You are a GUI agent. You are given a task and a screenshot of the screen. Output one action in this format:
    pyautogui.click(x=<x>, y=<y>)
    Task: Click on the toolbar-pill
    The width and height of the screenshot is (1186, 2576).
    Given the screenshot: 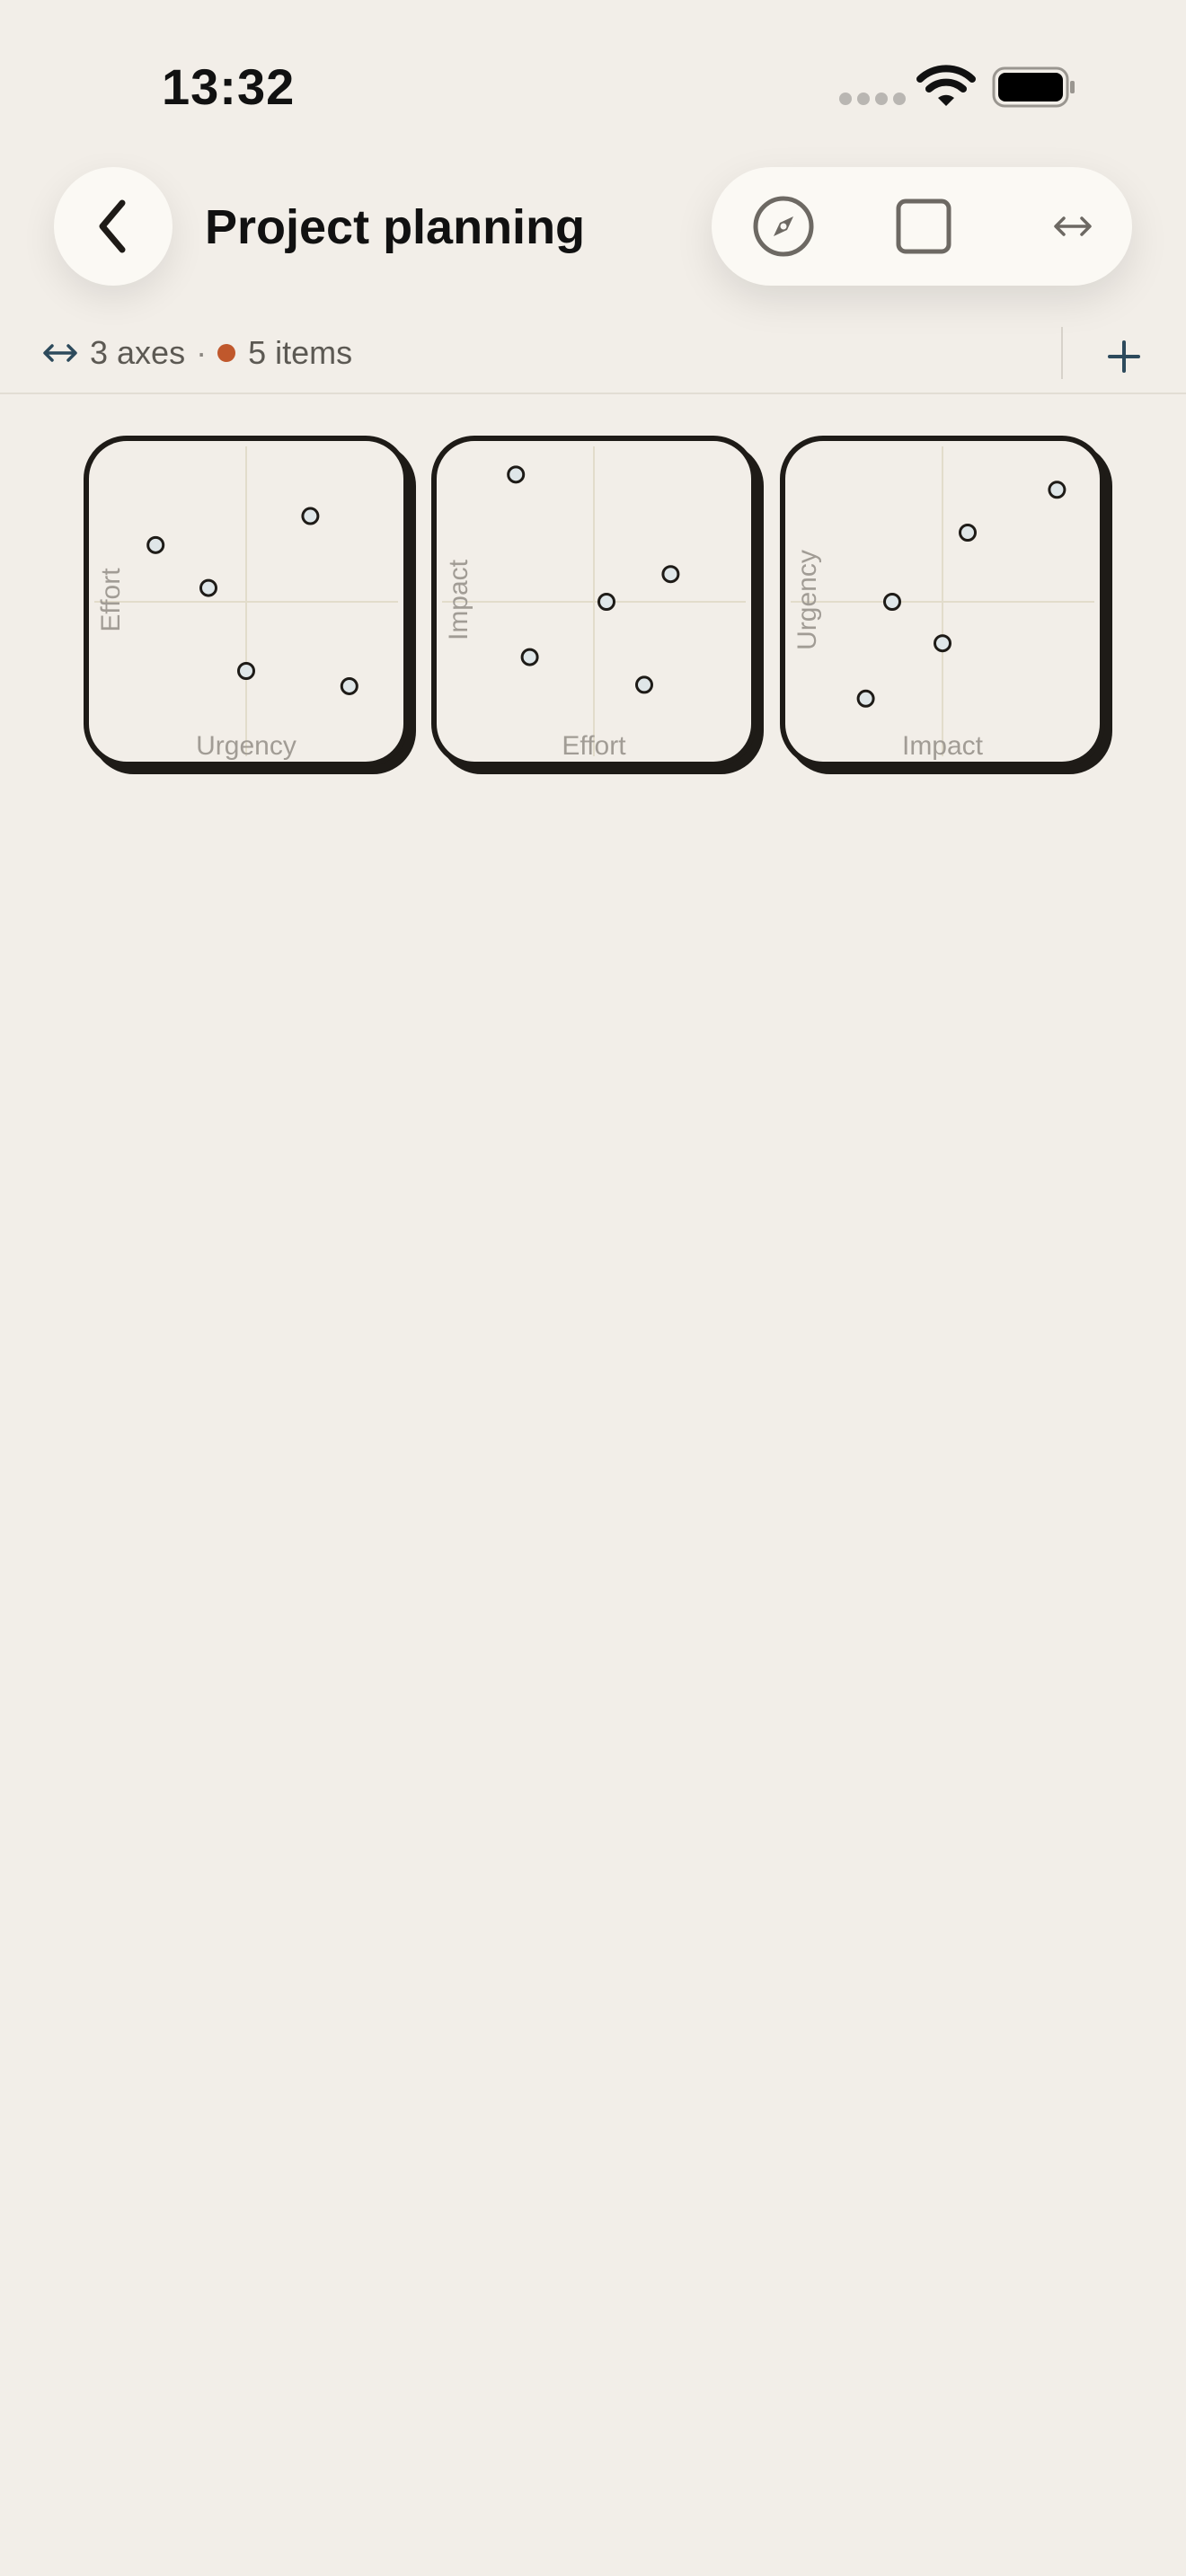 What is the action you would take?
    pyautogui.click(x=922, y=226)
    